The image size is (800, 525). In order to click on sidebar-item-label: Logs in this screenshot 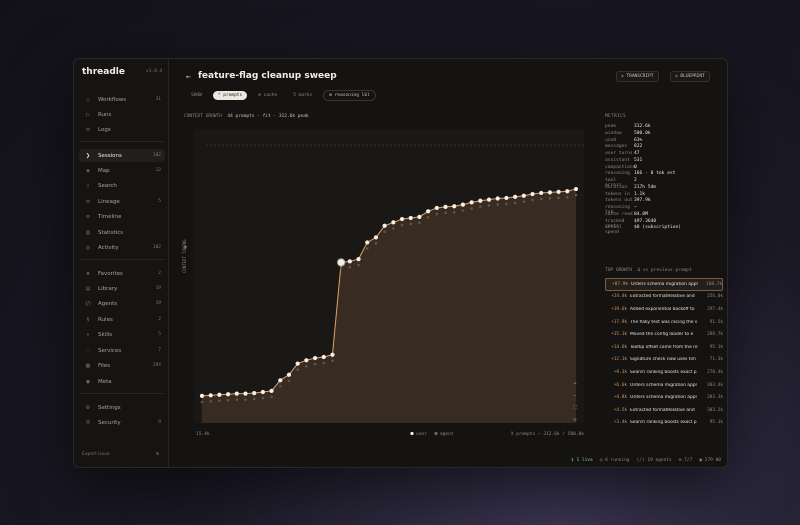, I will do `click(104, 129)`.